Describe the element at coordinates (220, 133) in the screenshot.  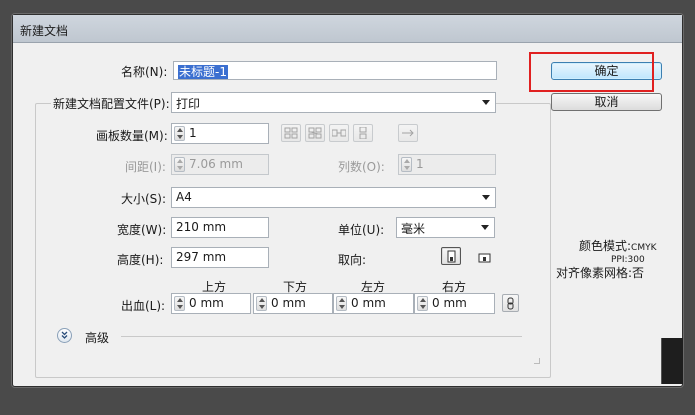
I see `artboard-count-input: 1` at that location.